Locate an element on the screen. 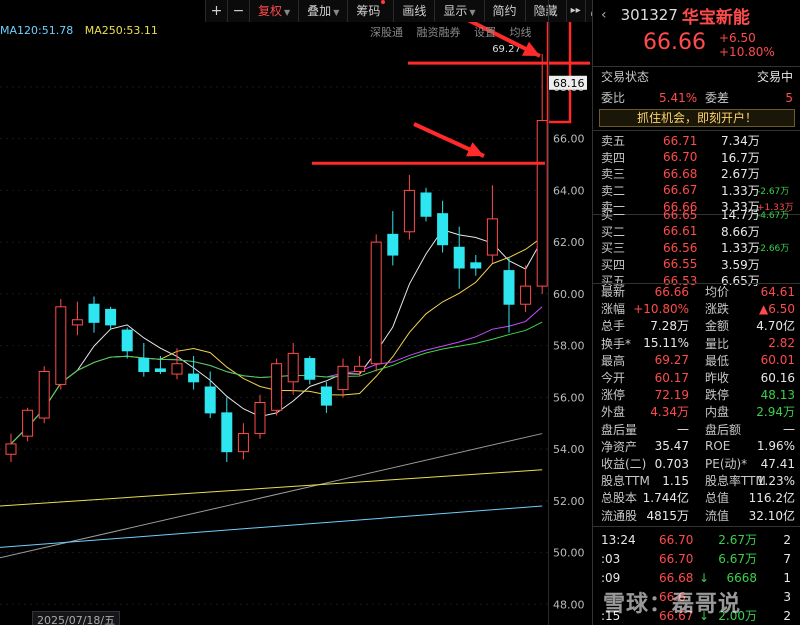  bid-label: 买三 is located at coordinates (613, 248).